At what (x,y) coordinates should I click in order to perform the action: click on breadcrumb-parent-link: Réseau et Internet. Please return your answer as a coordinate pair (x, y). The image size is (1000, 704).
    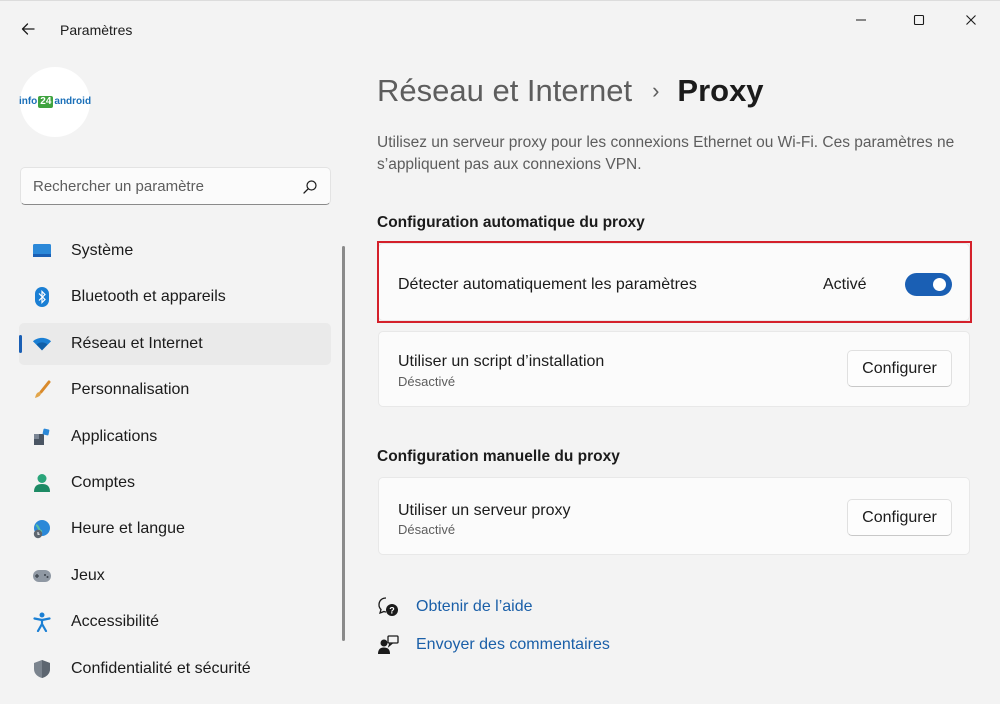
    Looking at the image, I should click on (504, 91).